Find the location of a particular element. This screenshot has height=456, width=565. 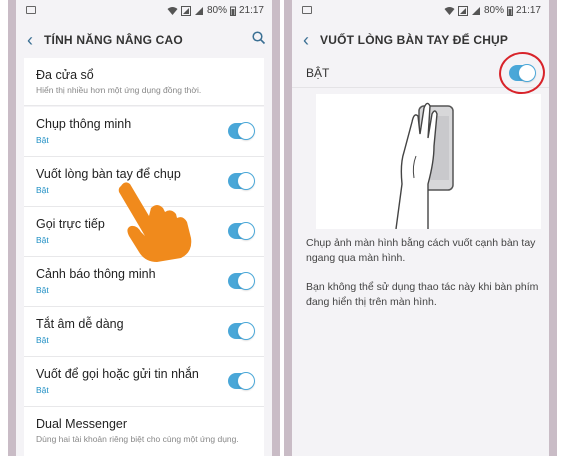

easy-mute-toggle is located at coordinates (241, 331).